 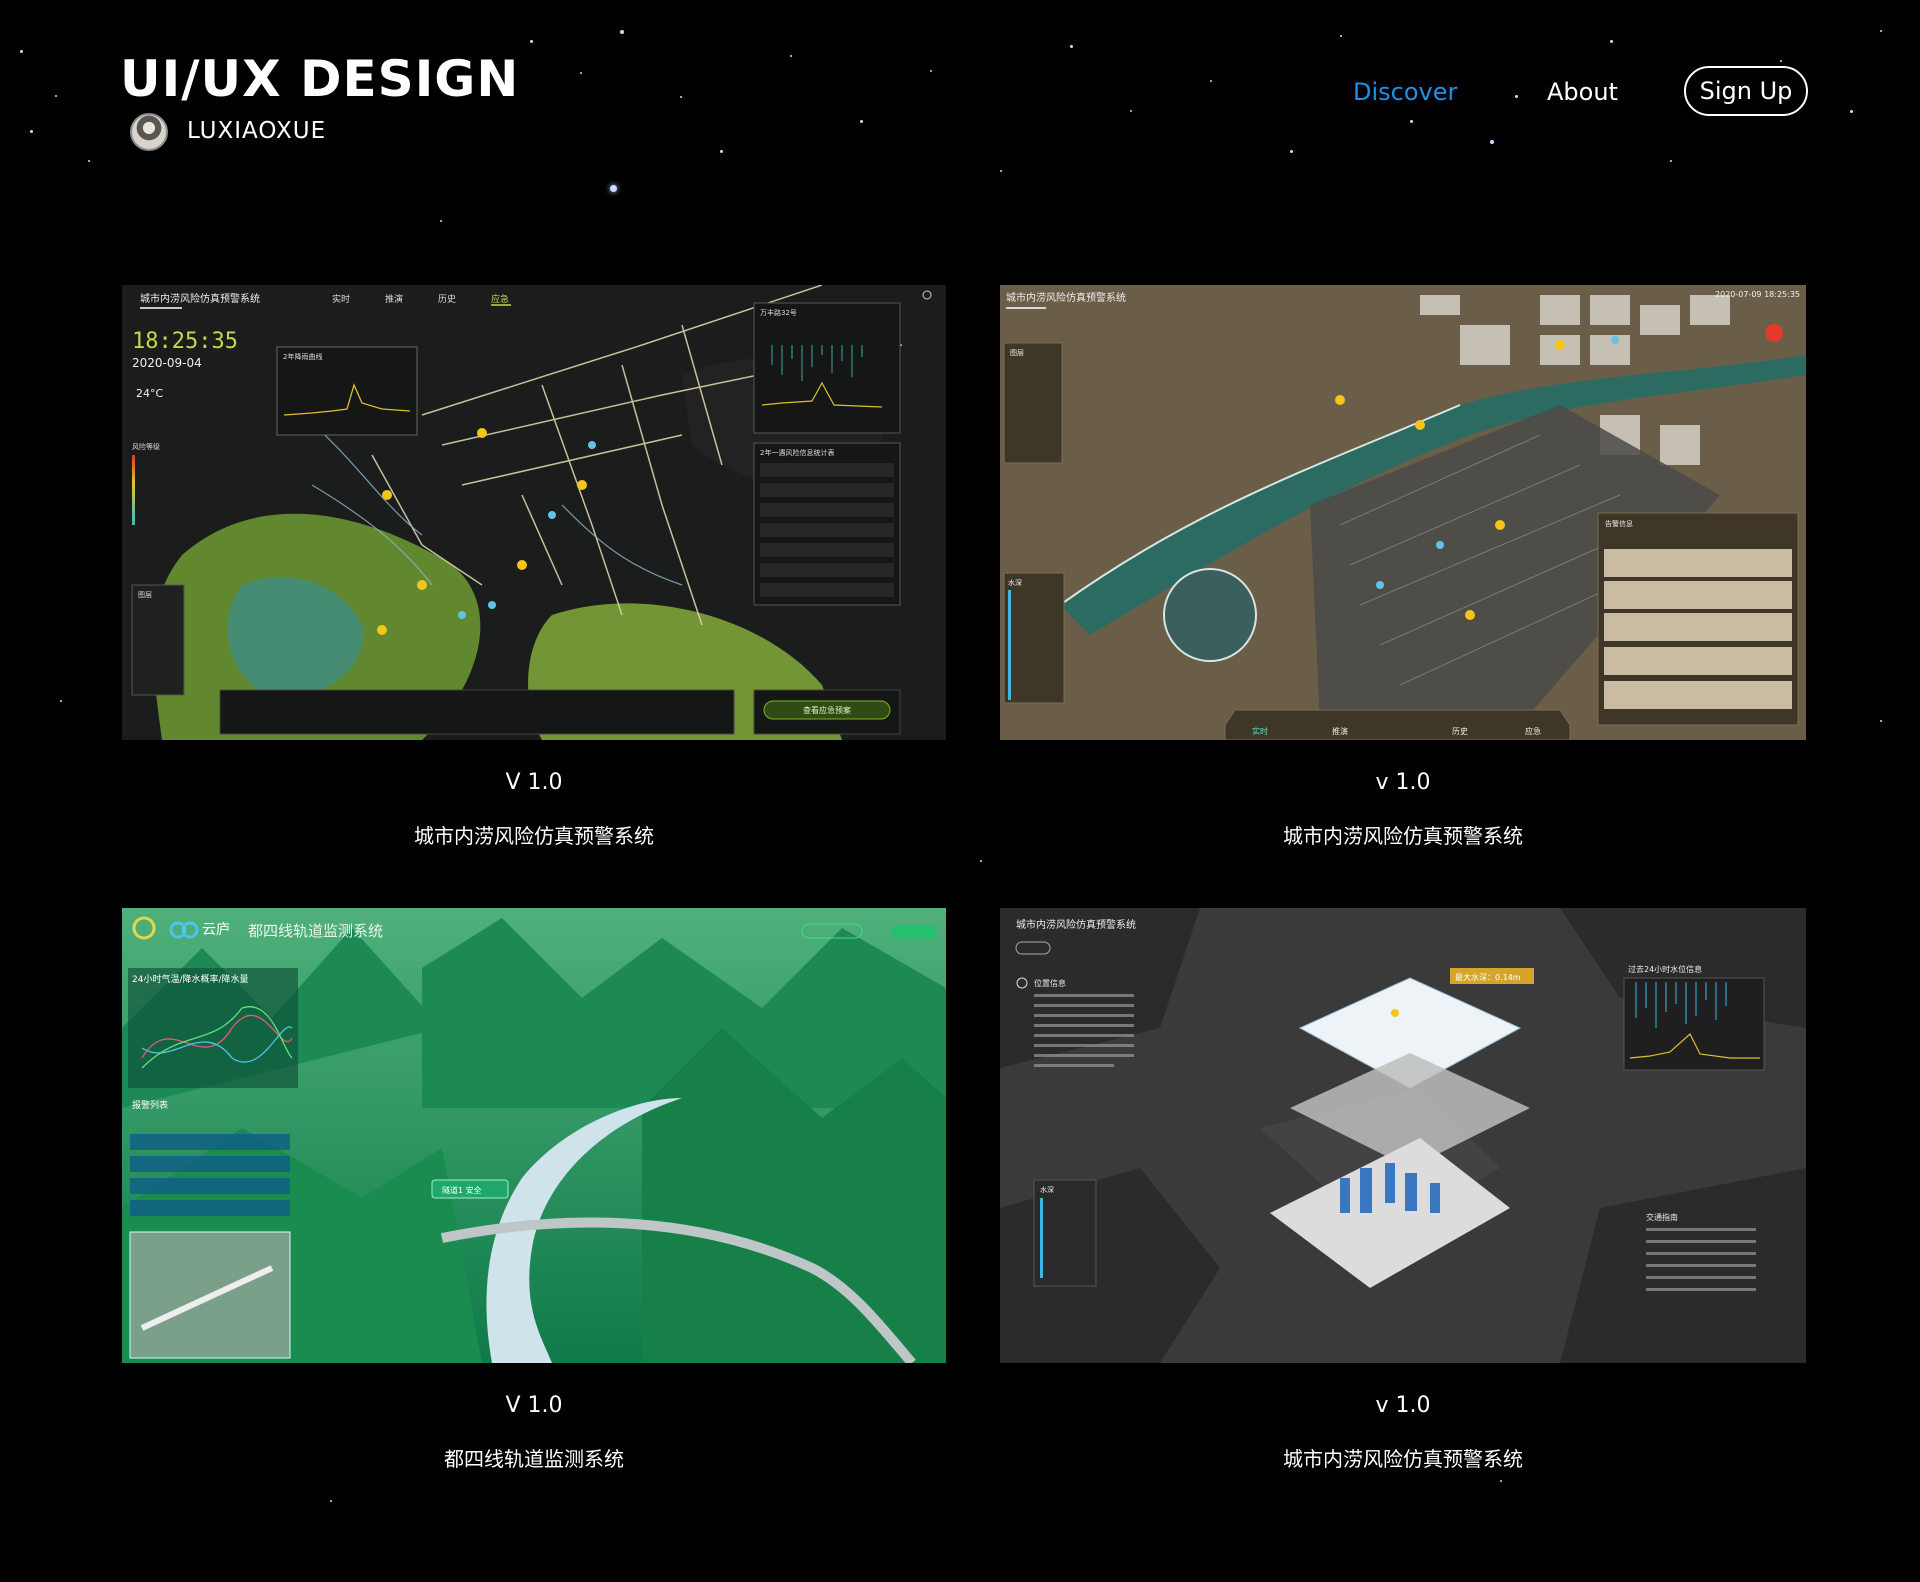 What do you see at coordinates (534, 1135) in the screenshot?
I see `project-thumbnail-3: 云庐 都四线轨道监测系统 24小时气温/降水概率/降水量 报警列表 隧道1 安全` at bounding box center [534, 1135].